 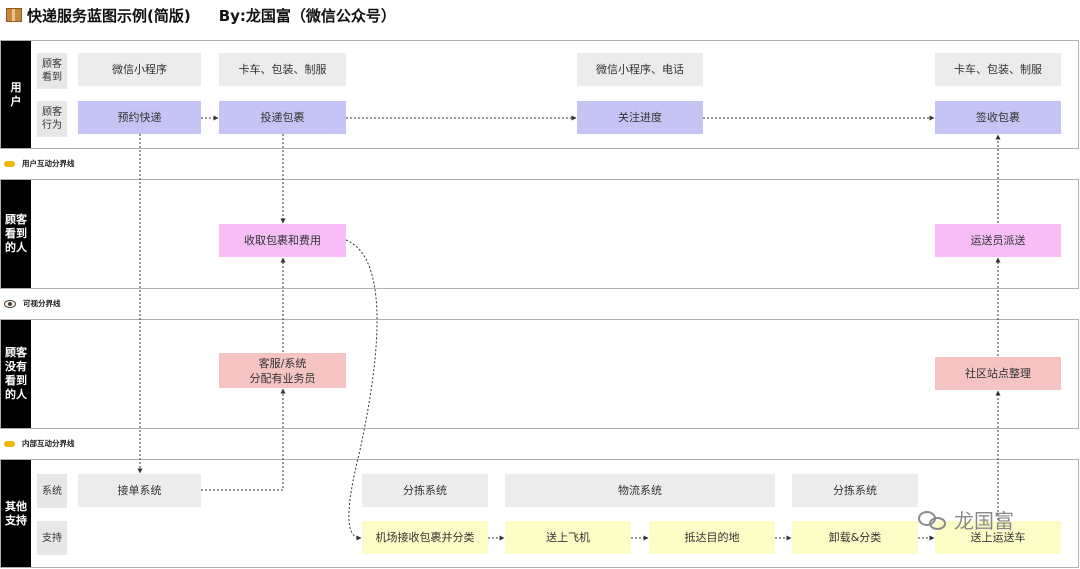 I want to click on watermark: 龙国富, so click(x=966, y=519).